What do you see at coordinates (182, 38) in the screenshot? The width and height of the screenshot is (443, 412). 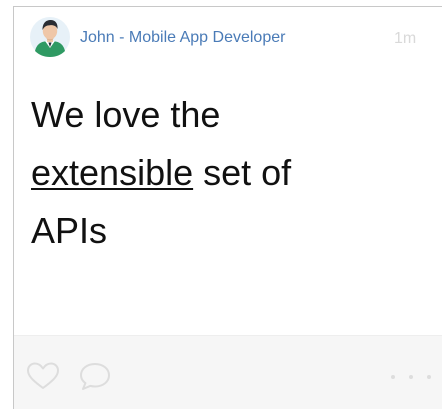 I see `author-name: John - Mobile App Developer` at bounding box center [182, 38].